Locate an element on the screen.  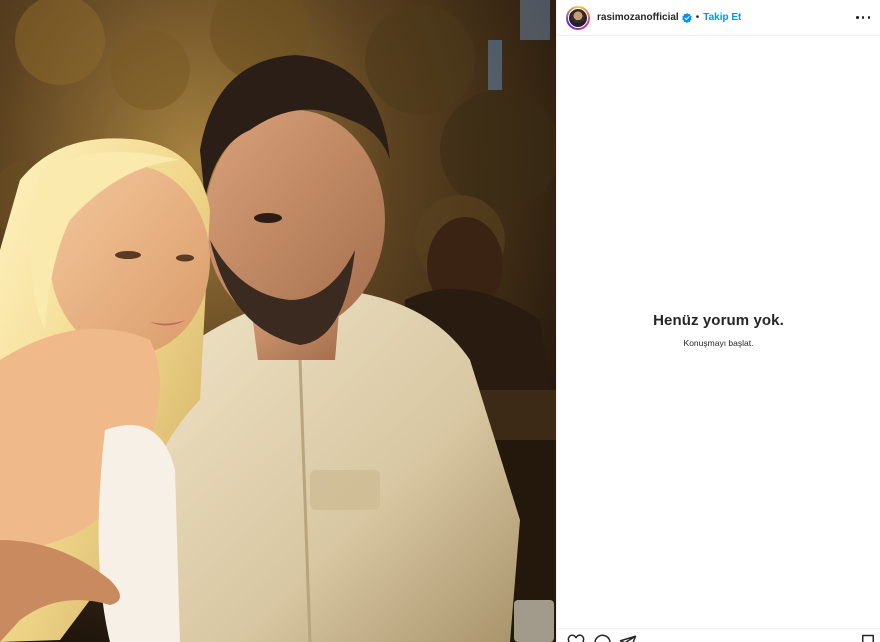
more-options-icon is located at coordinates (863, 18).